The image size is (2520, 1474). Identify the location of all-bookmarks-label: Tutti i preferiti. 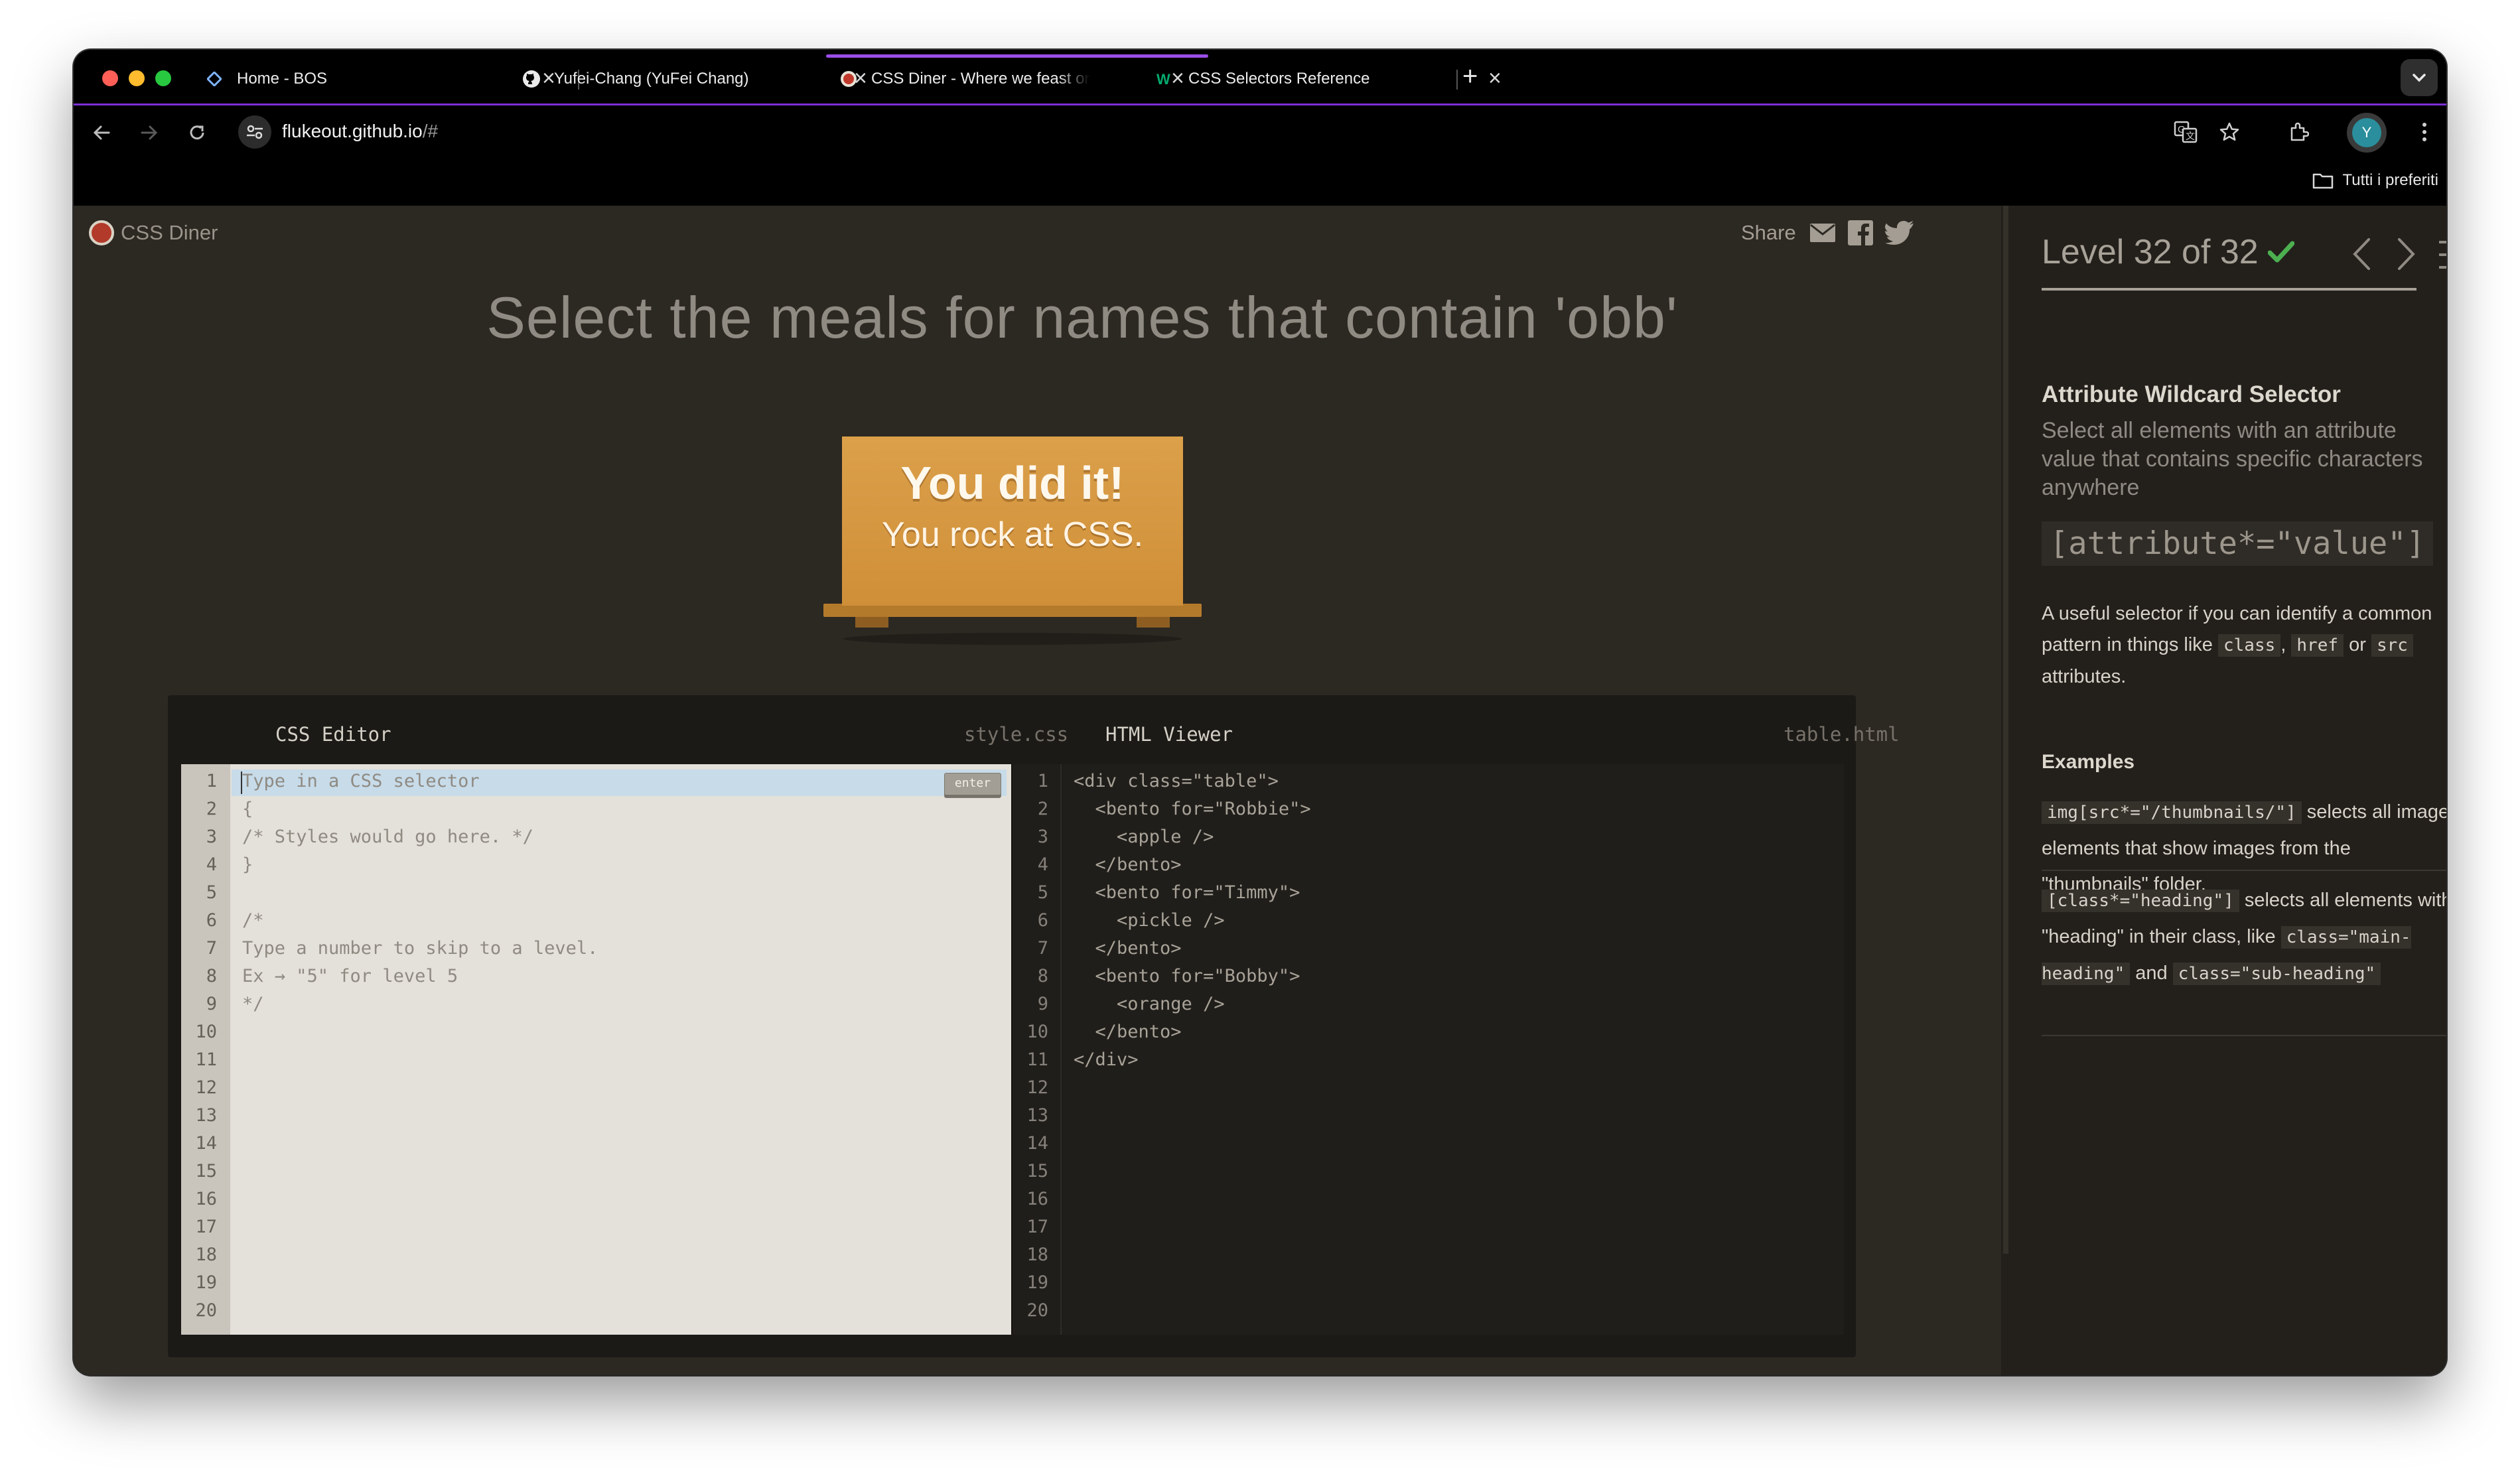
(2390, 180).